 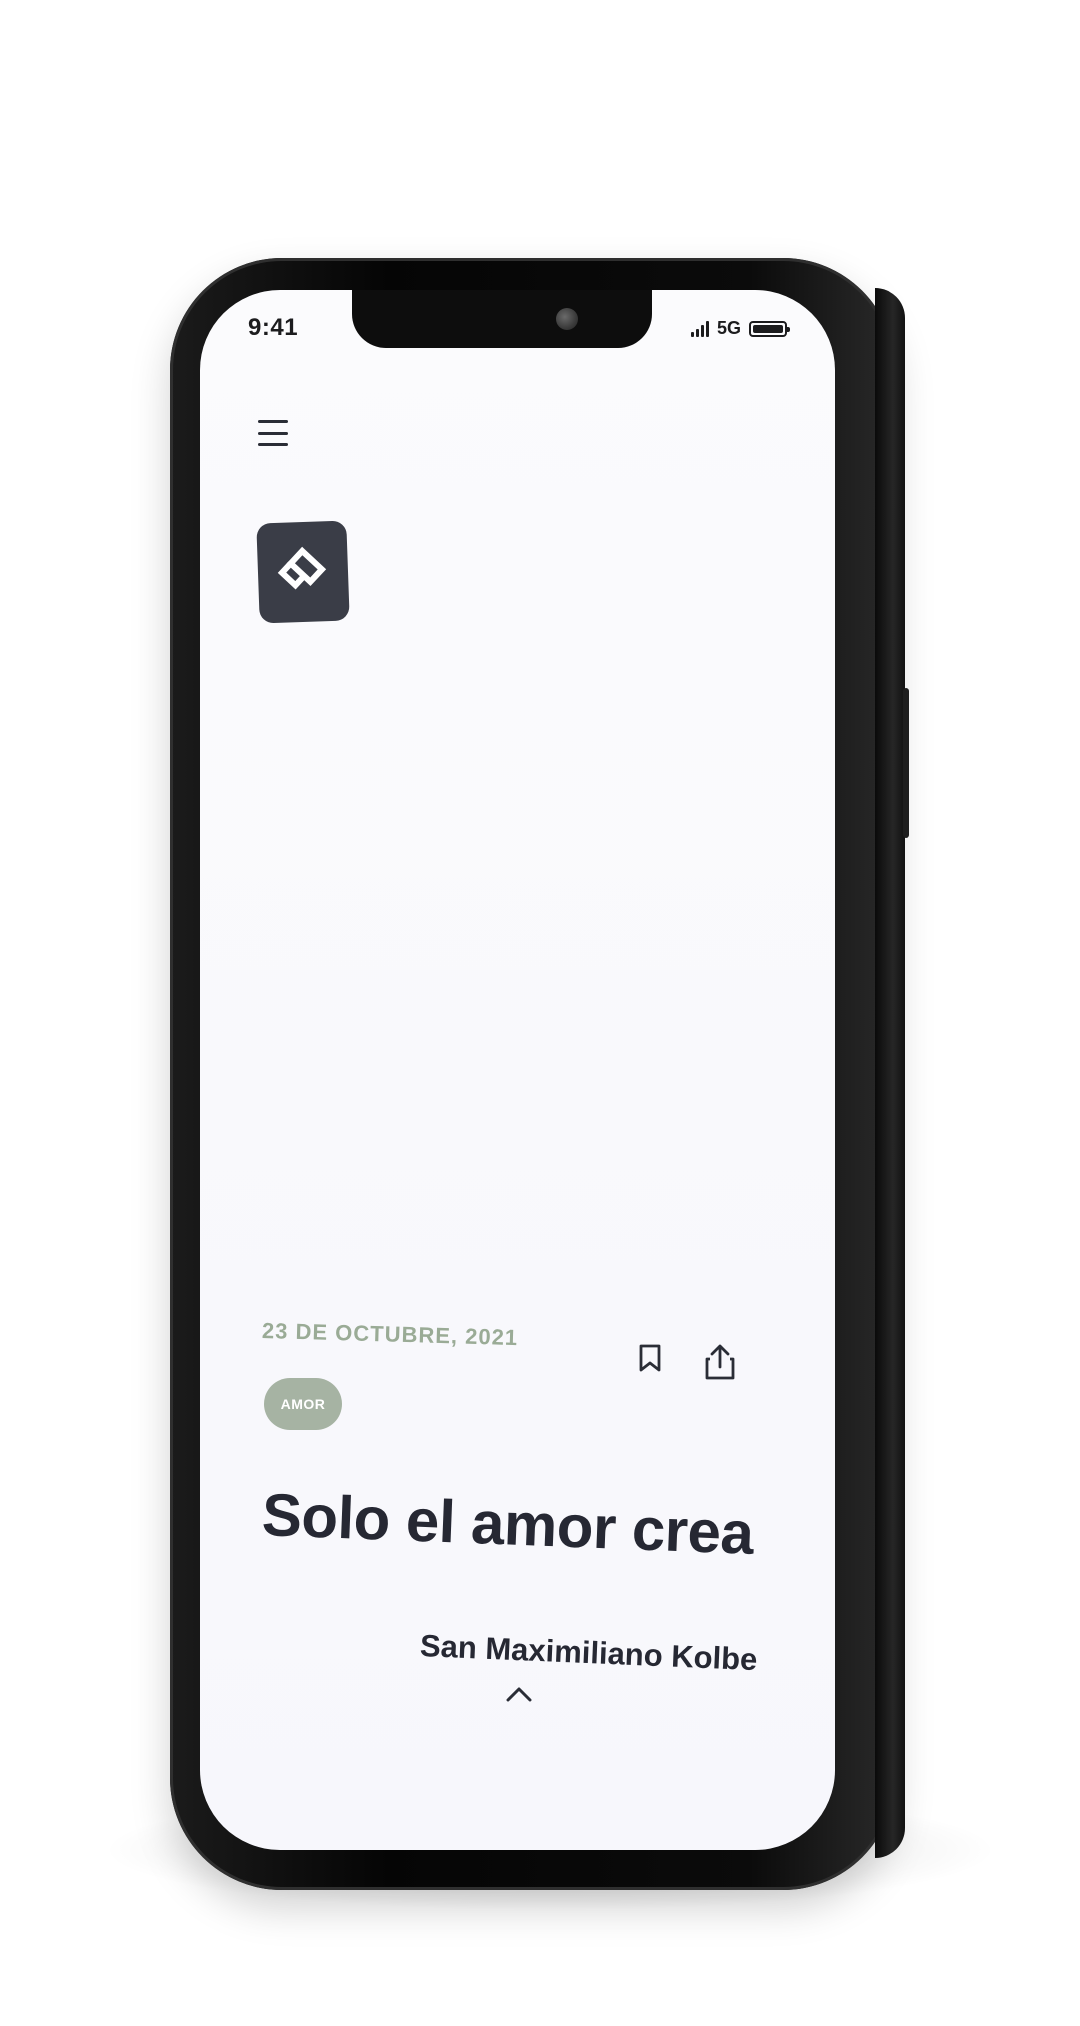 What do you see at coordinates (390, 1334) in the screenshot?
I see `article-date: 23 DE OCTUBRE, 2021` at bounding box center [390, 1334].